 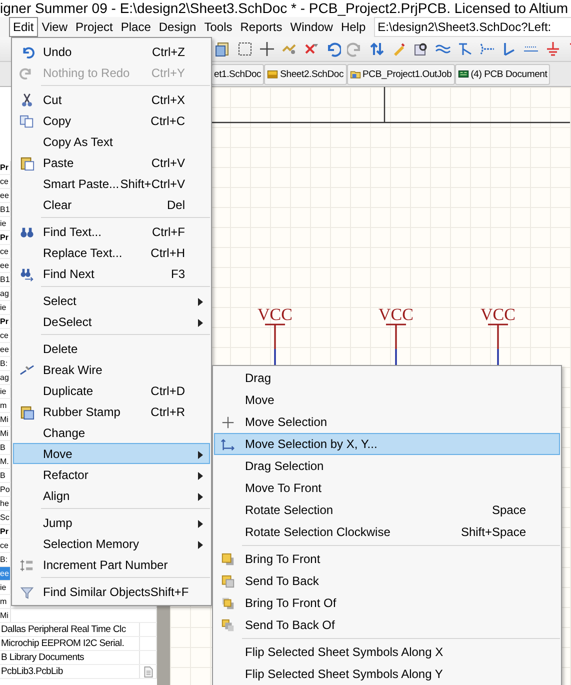 What do you see at coordinates (111, 120) in the screenshot?
I see `menu-item: Copy Ctrl+C` at bounding box center [111, 120].